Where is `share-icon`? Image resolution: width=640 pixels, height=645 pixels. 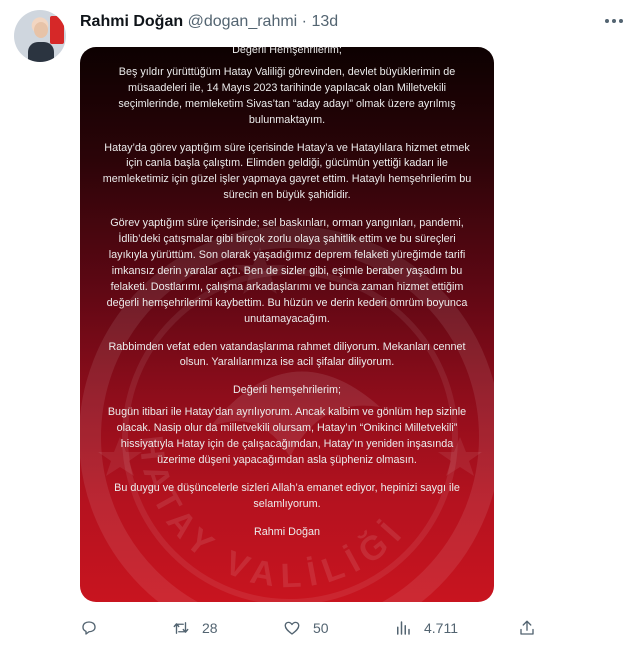 share-icon is located at coordinates (527, 627).